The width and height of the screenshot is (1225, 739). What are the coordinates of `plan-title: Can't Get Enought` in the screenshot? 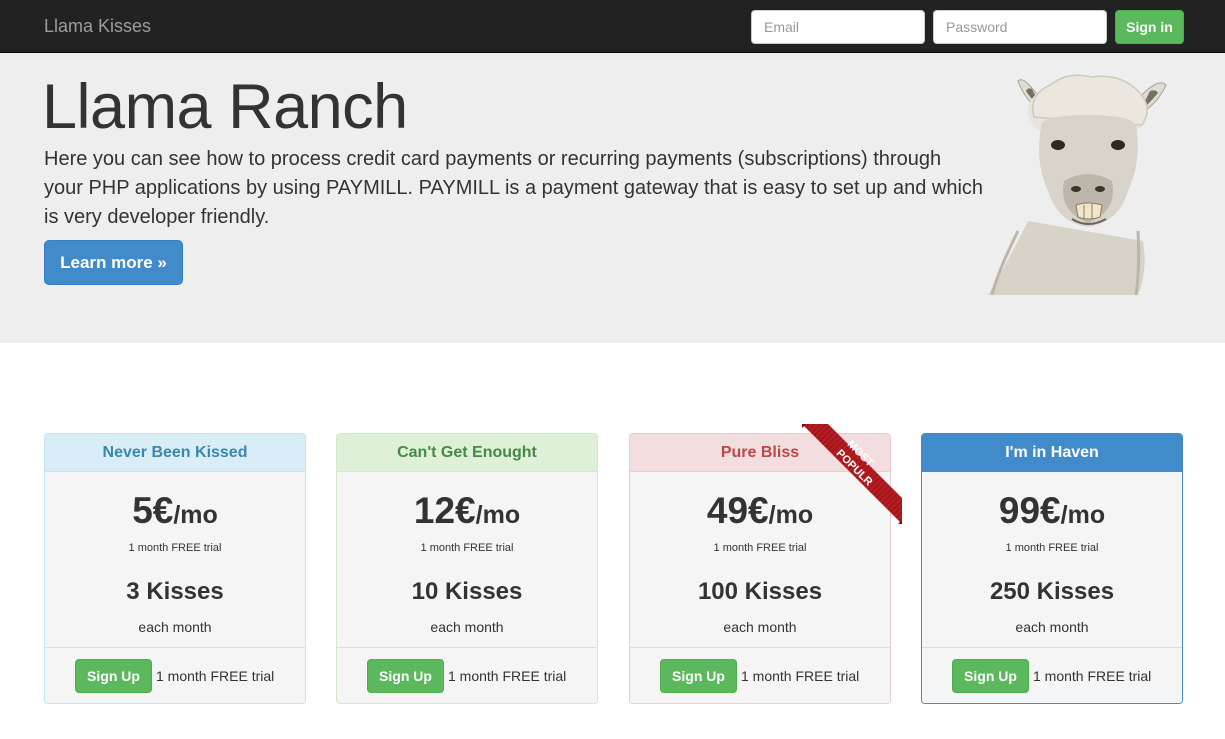 It's located at (467, 453).